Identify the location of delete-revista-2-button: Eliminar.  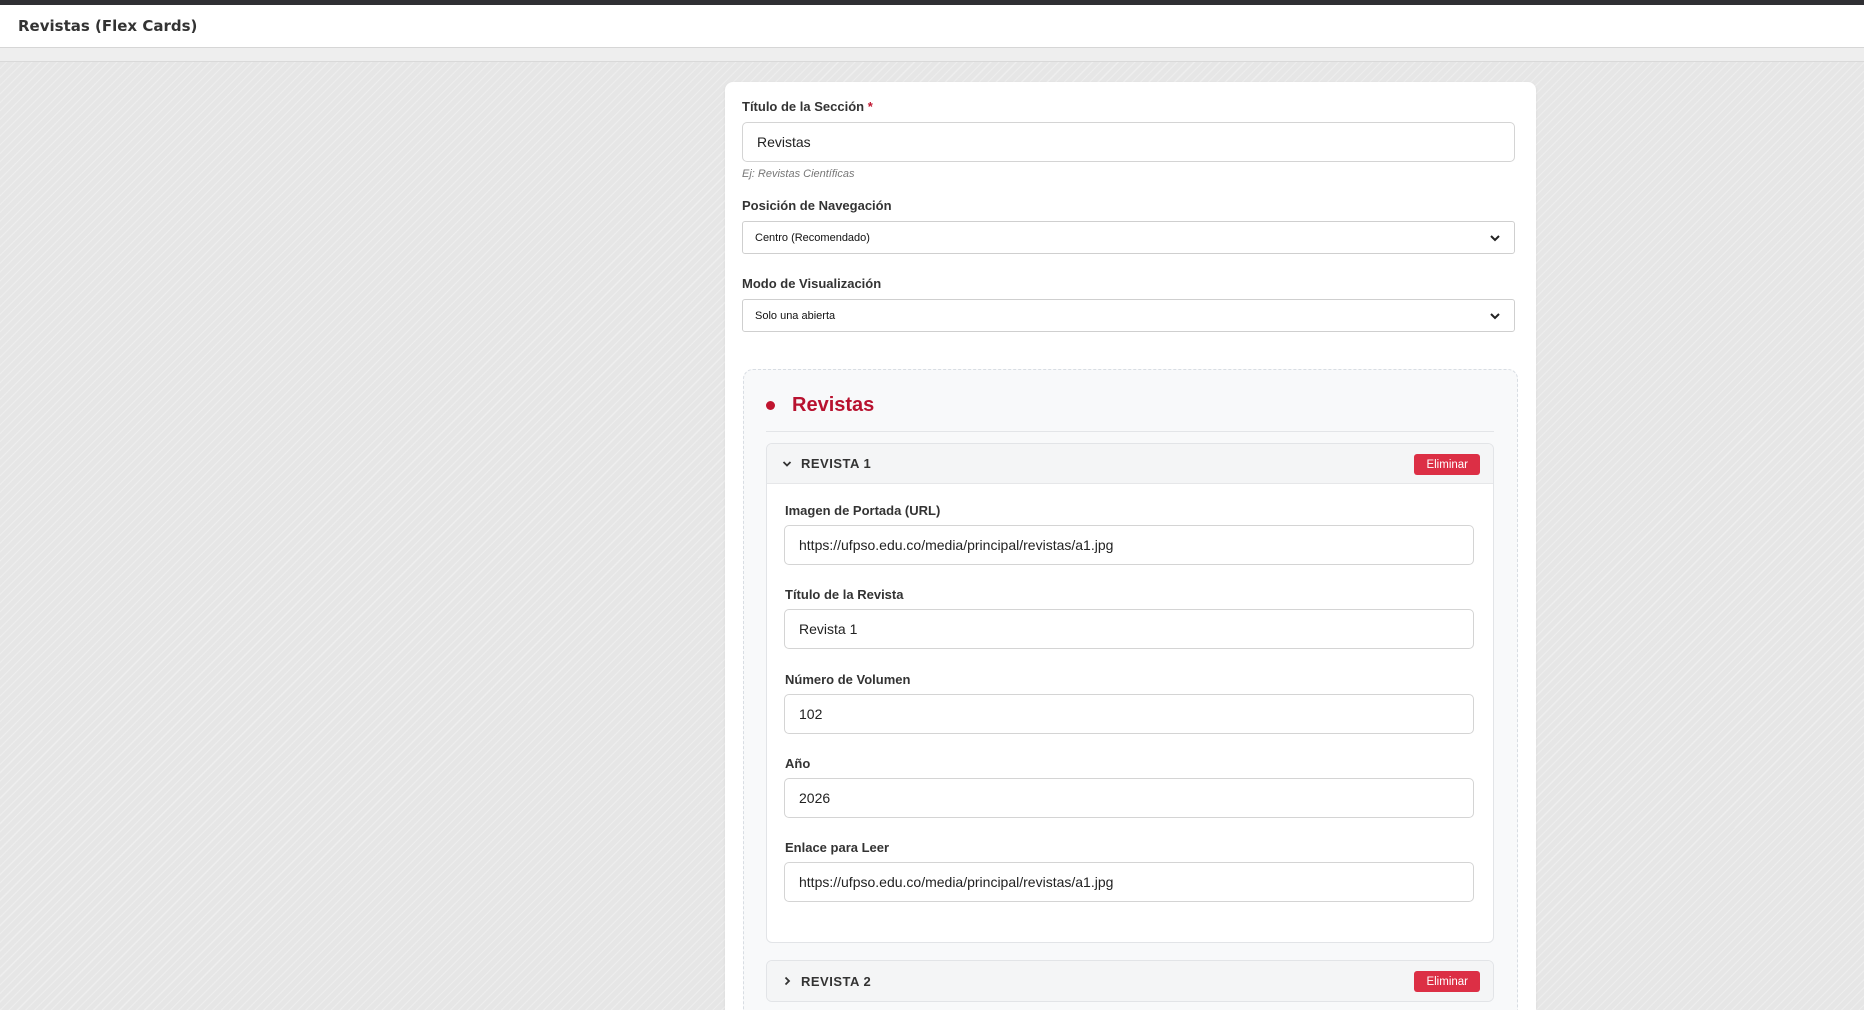
(1447, 981).